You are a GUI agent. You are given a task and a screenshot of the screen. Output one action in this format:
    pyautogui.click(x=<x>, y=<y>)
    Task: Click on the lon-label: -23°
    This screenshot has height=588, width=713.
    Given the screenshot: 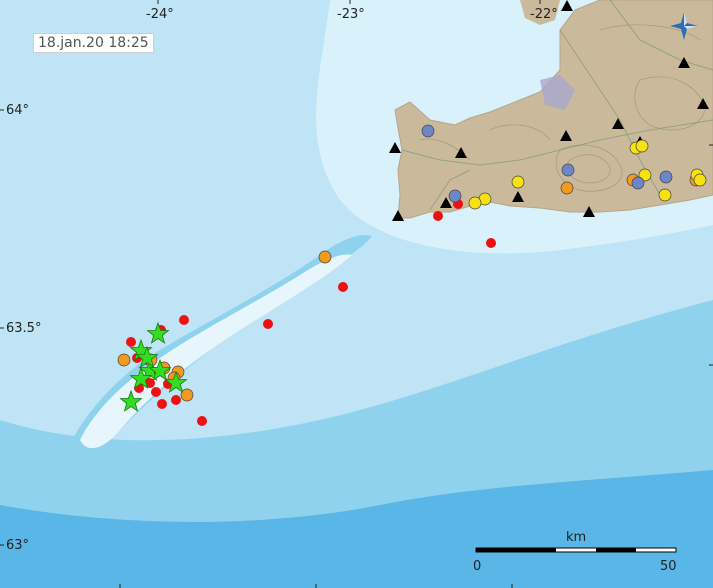 What is the action you would take?
    pyautogui.click(x=351, y=14)
    